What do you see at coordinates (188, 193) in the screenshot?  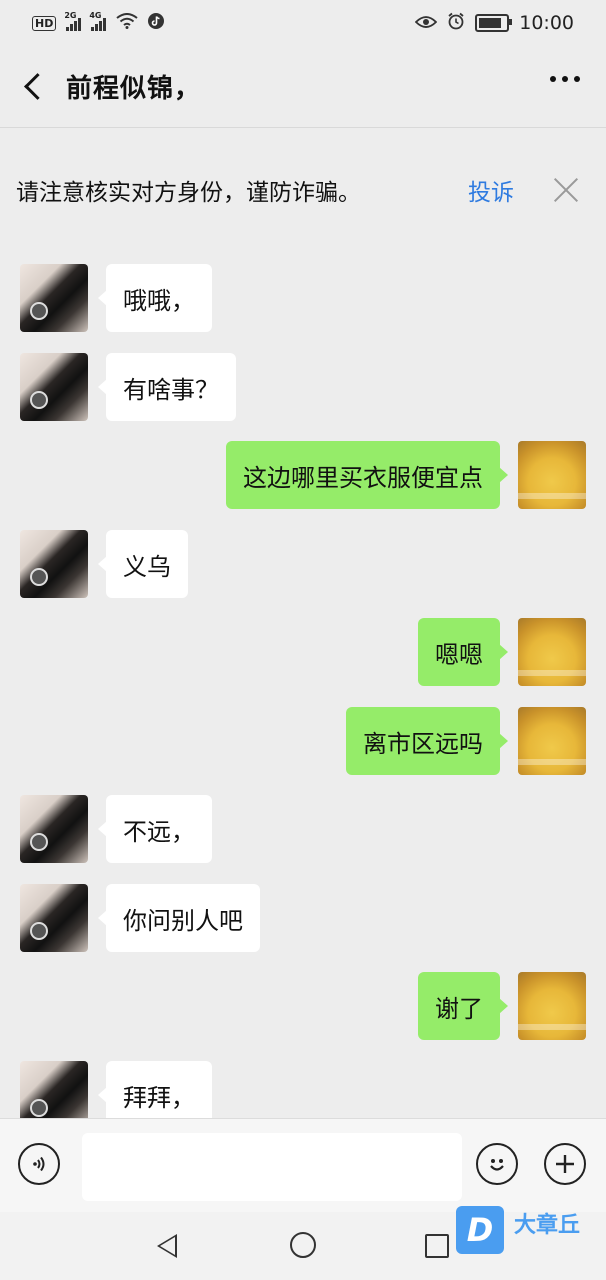 I see `warning-text: 请注意核实对方身份，谨防诈骗。` at bounding box center [188, 193].